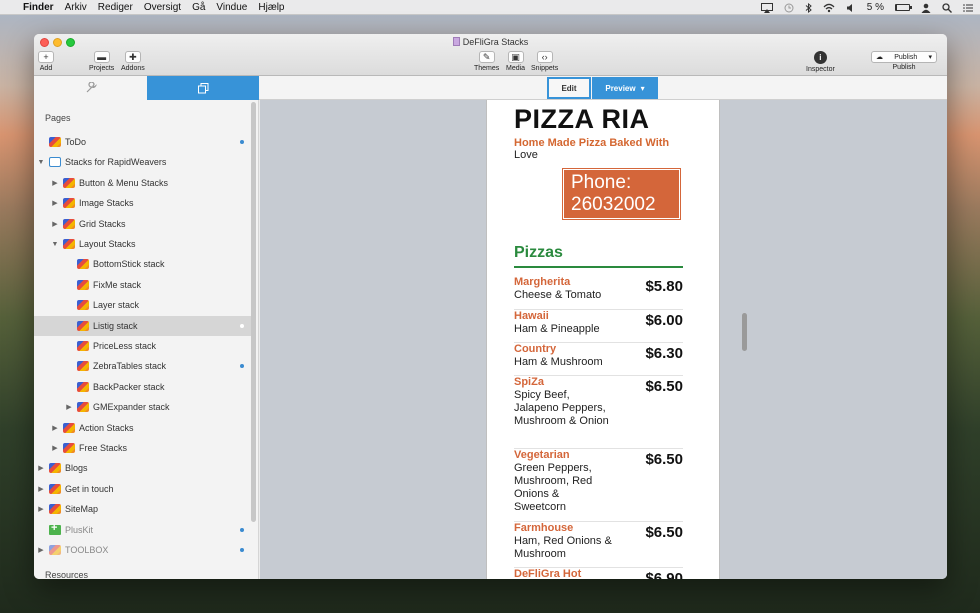 The height and width of the screenshot is (613, 980). Describe the element at coordinates (142, 285) in the screenshot. I see `sidebar-item: FixMe stack` at that location.